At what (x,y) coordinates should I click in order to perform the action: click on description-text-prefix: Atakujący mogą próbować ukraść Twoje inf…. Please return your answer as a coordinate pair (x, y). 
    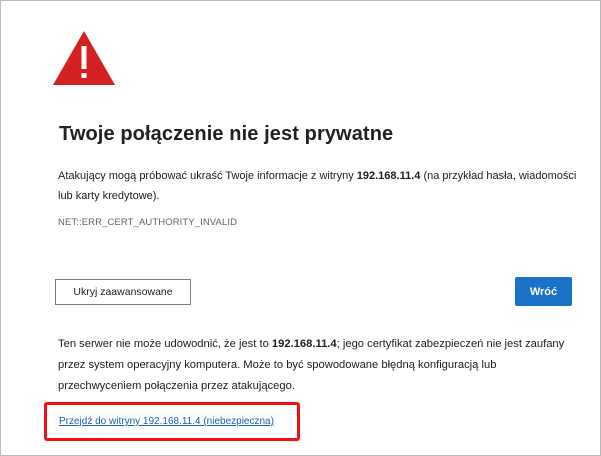
    Looking at the image, I should click on (207, 176).